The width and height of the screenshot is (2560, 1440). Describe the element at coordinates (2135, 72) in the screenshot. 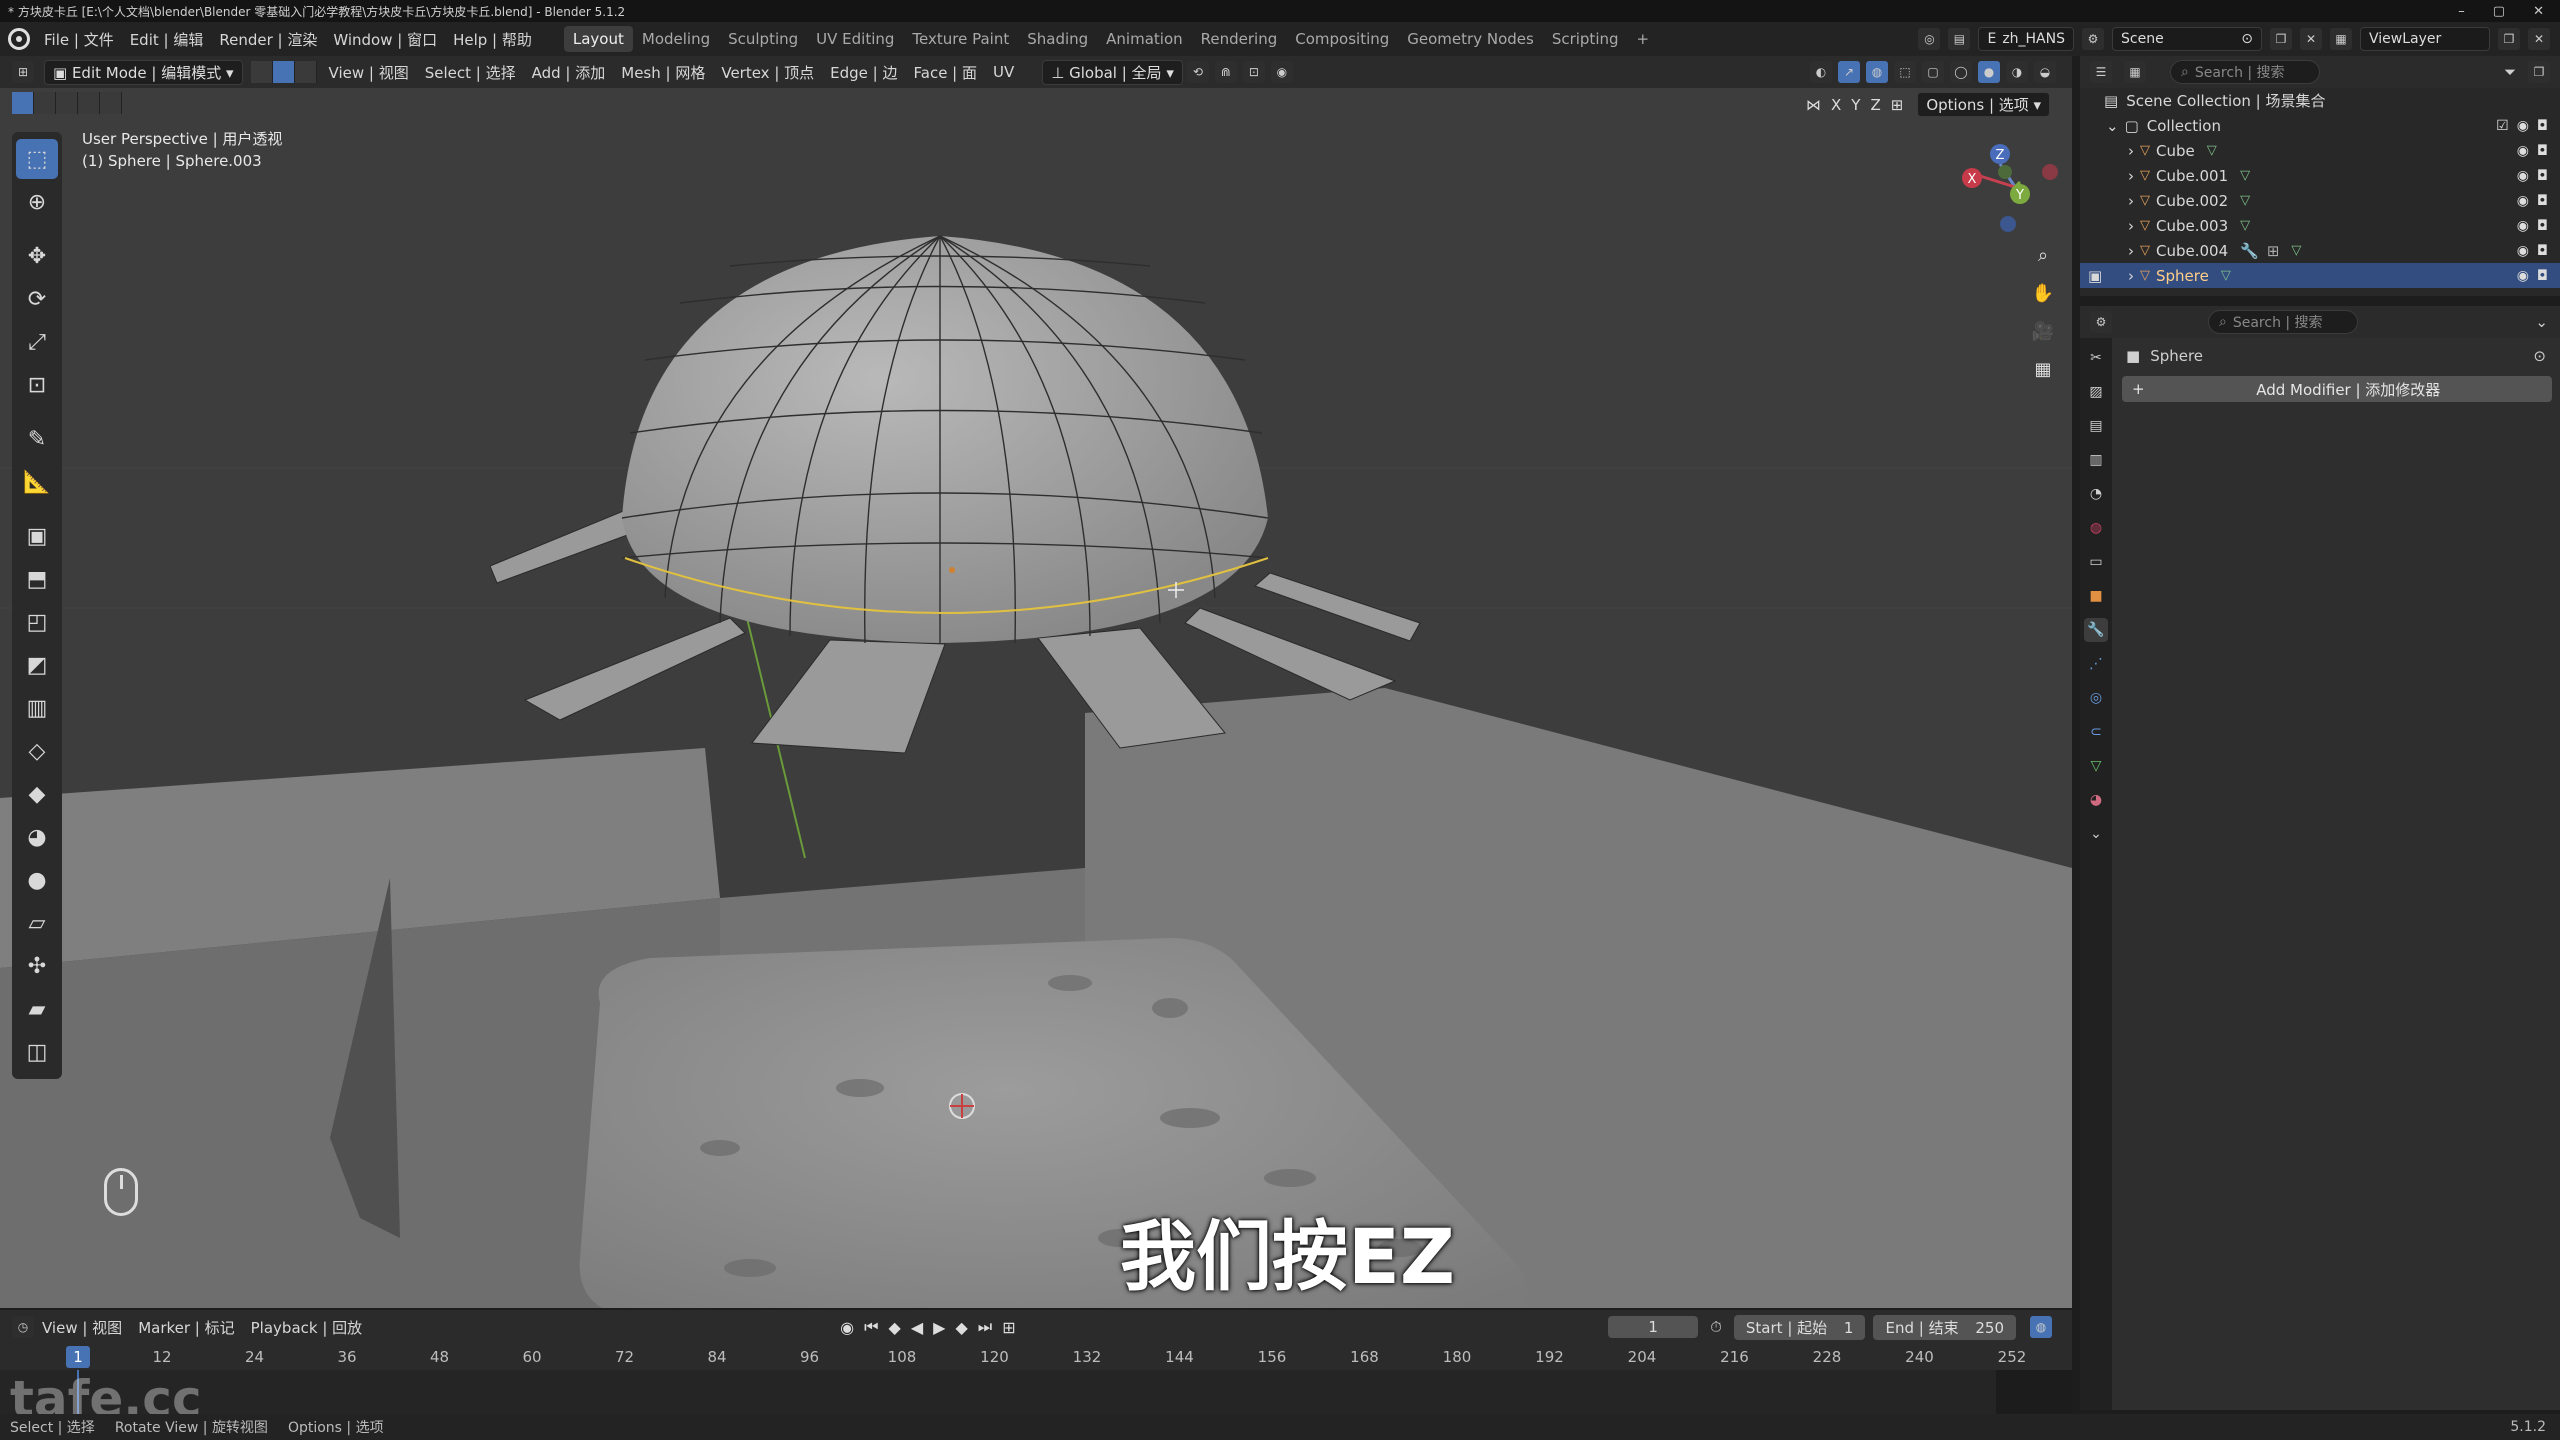

I see `display-mode-icon: ▦` at that location.